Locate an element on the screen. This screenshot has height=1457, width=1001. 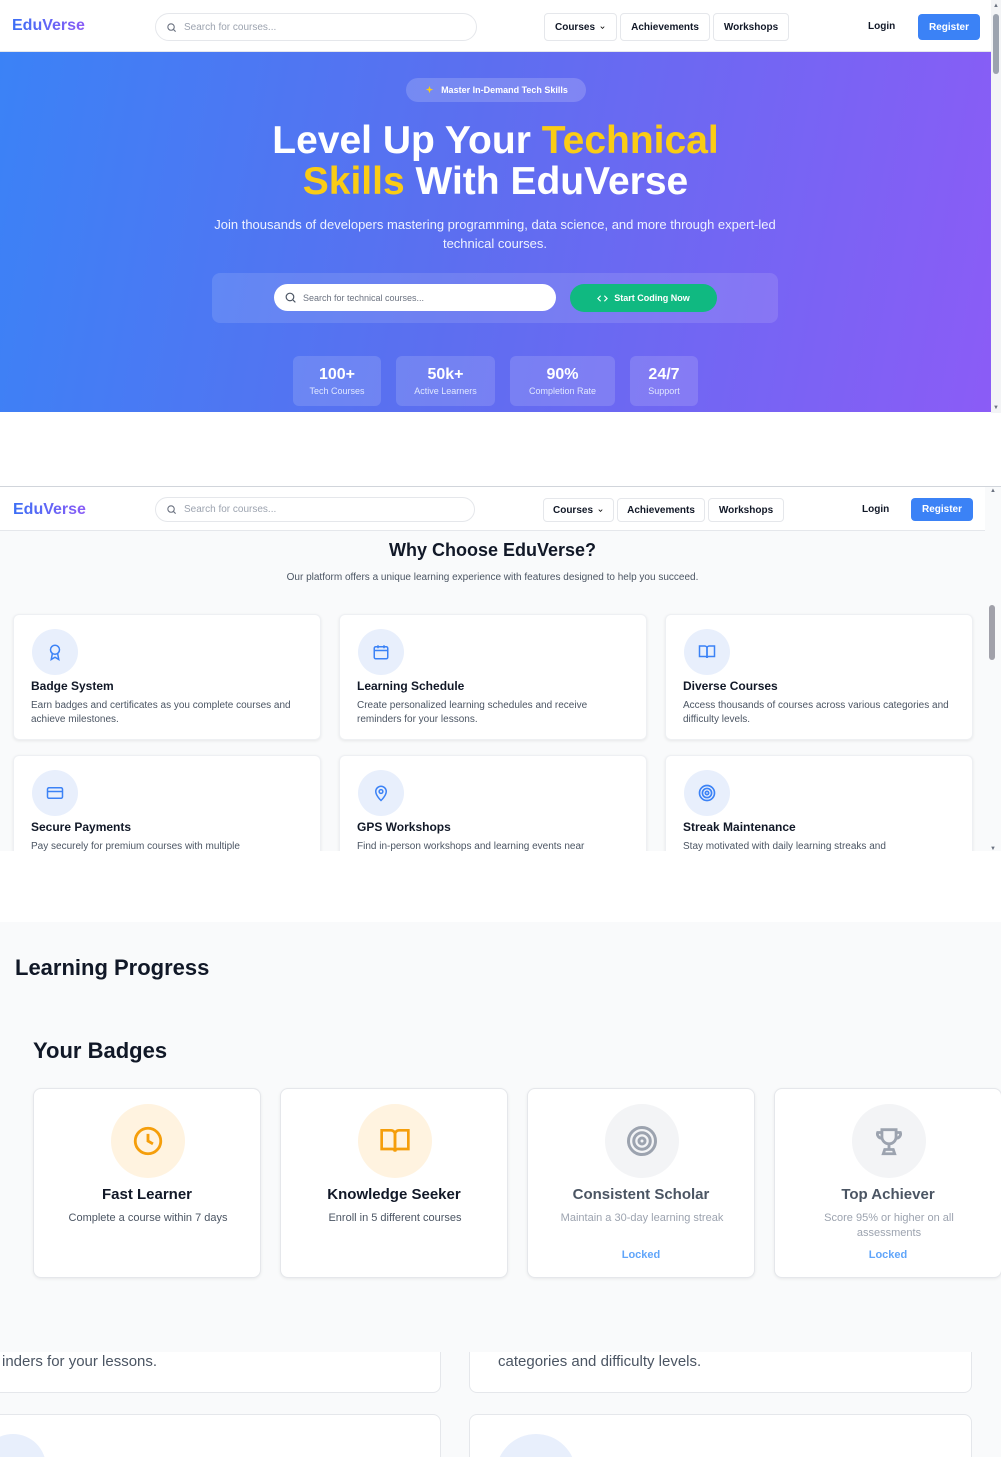
stat-learners: 50k+ Active Learners is located at coordinates (445, 381).